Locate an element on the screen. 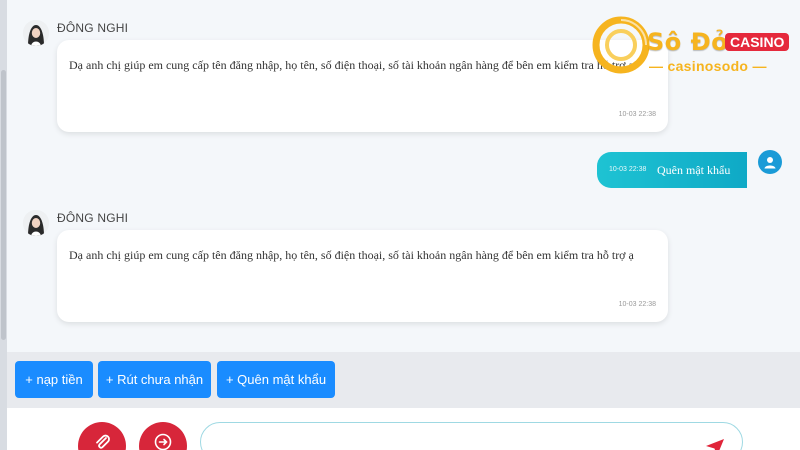  paperclip-icon is located at coordinates (103, 441).